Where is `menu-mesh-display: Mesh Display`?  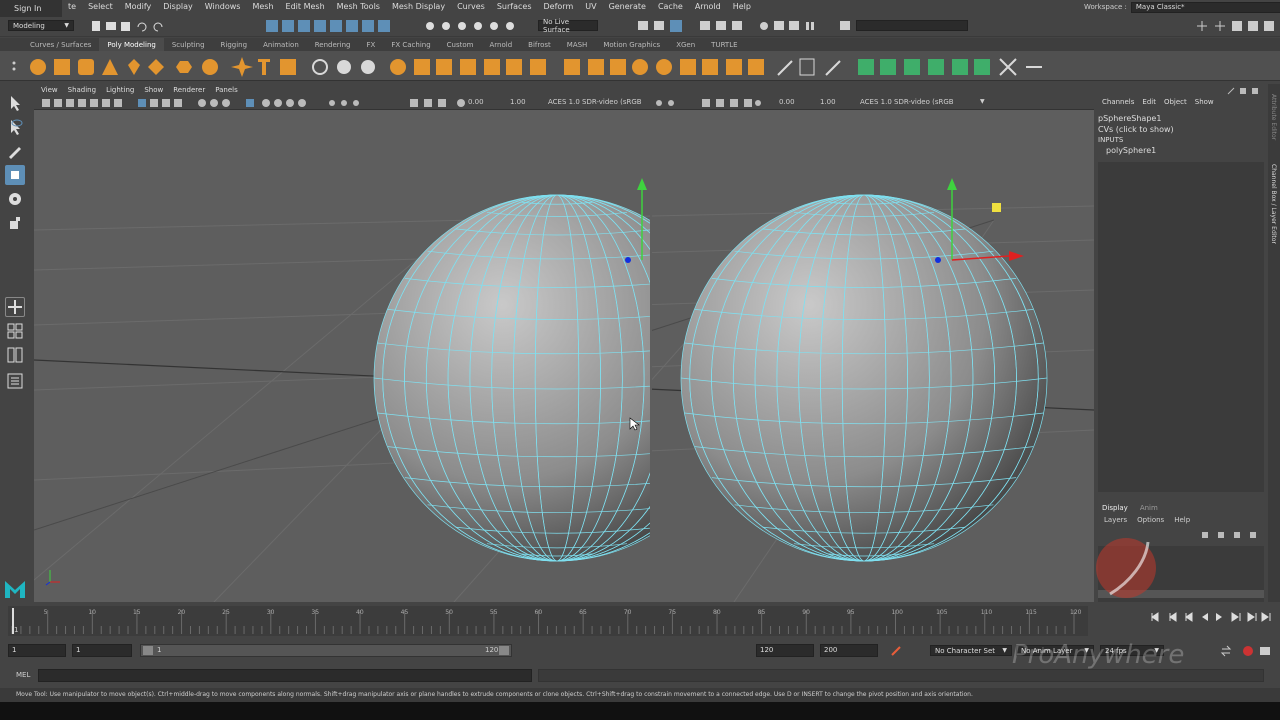 menu-mesh-display: Mesh Display is located at coordinates (418, 6).